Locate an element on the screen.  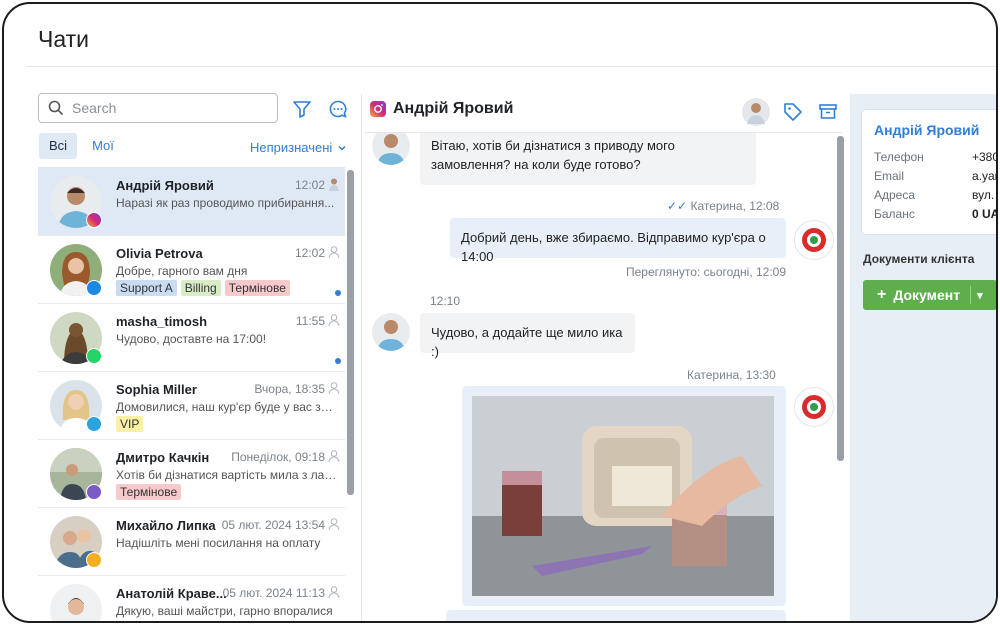
chat-preview: Домовилися, наш кур'єр буде у вас завтра is located at coordinates (227, 407).